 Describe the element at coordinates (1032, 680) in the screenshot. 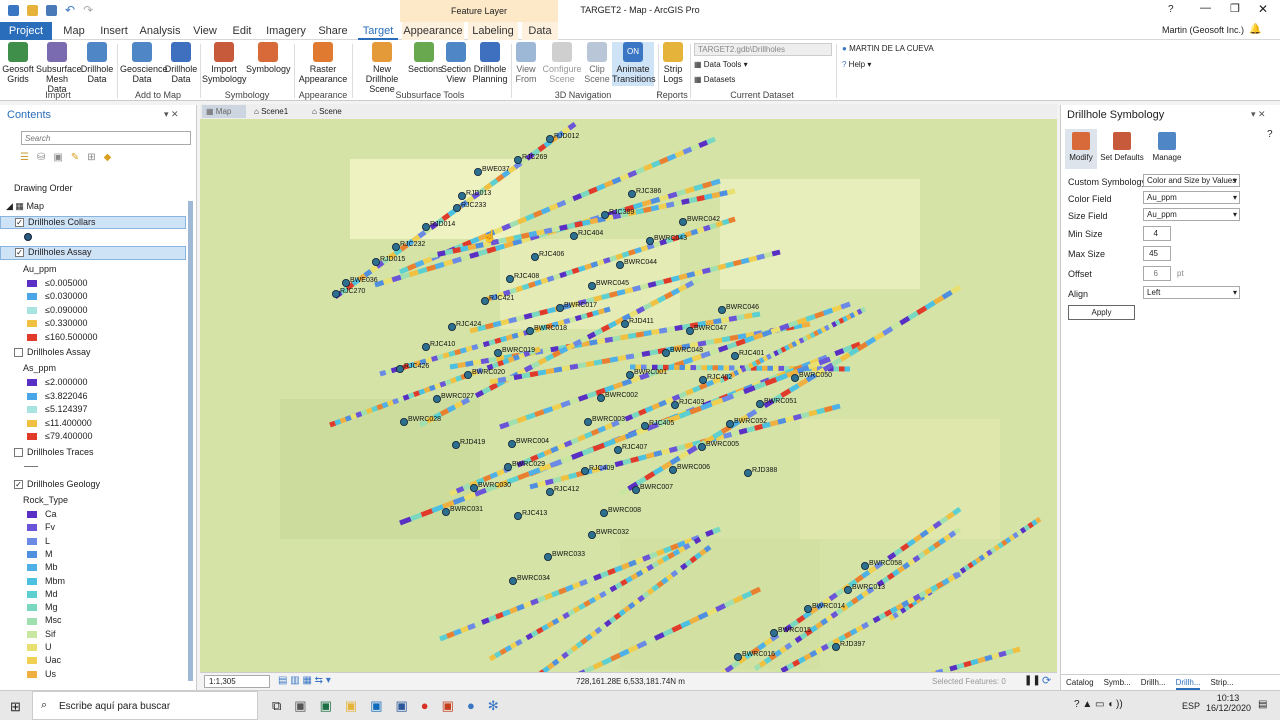

I see `pause-drawing-icon: ❚❚` at that location.